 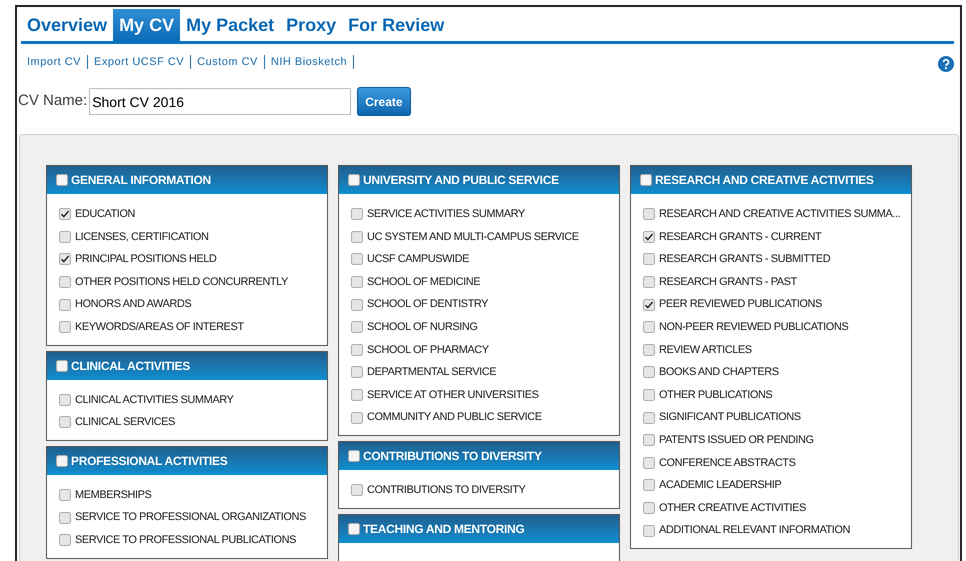 I want to click on nav-tab: For Review, so click(x=396, y=25).